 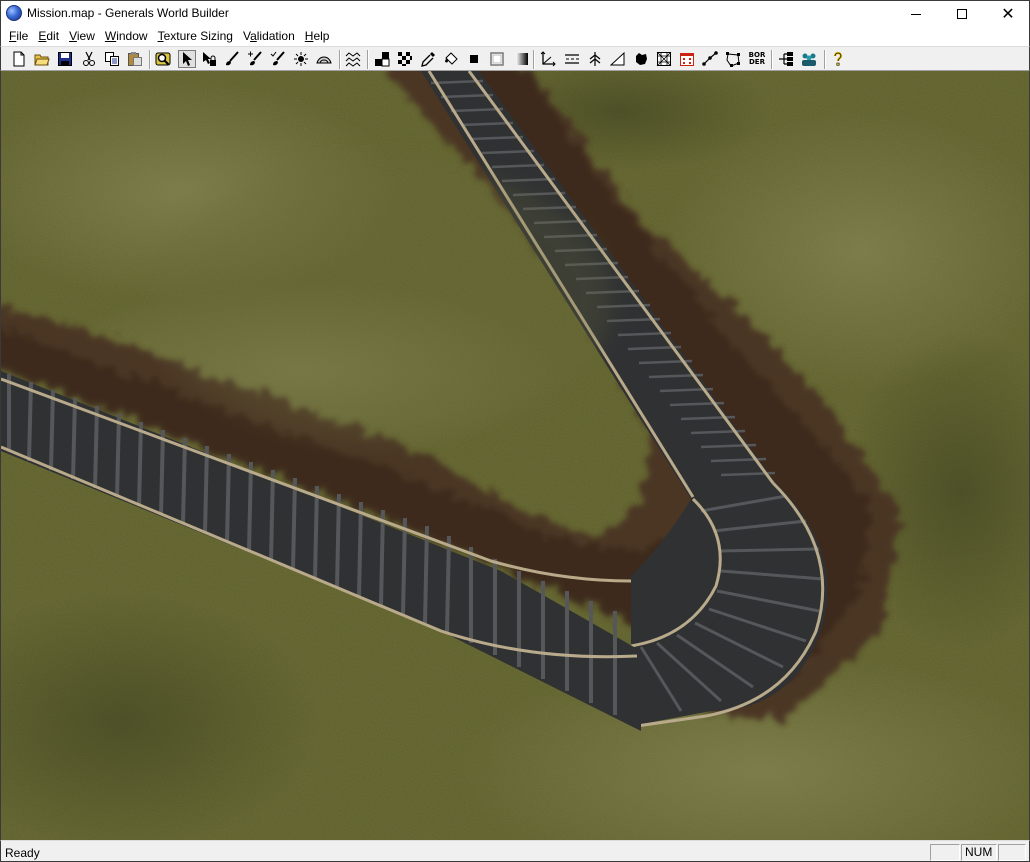 What do you see at coordinates (451, 59) in the screenshot?
I see `fill-bucket-tool-button` at bounding box center [451, 59].